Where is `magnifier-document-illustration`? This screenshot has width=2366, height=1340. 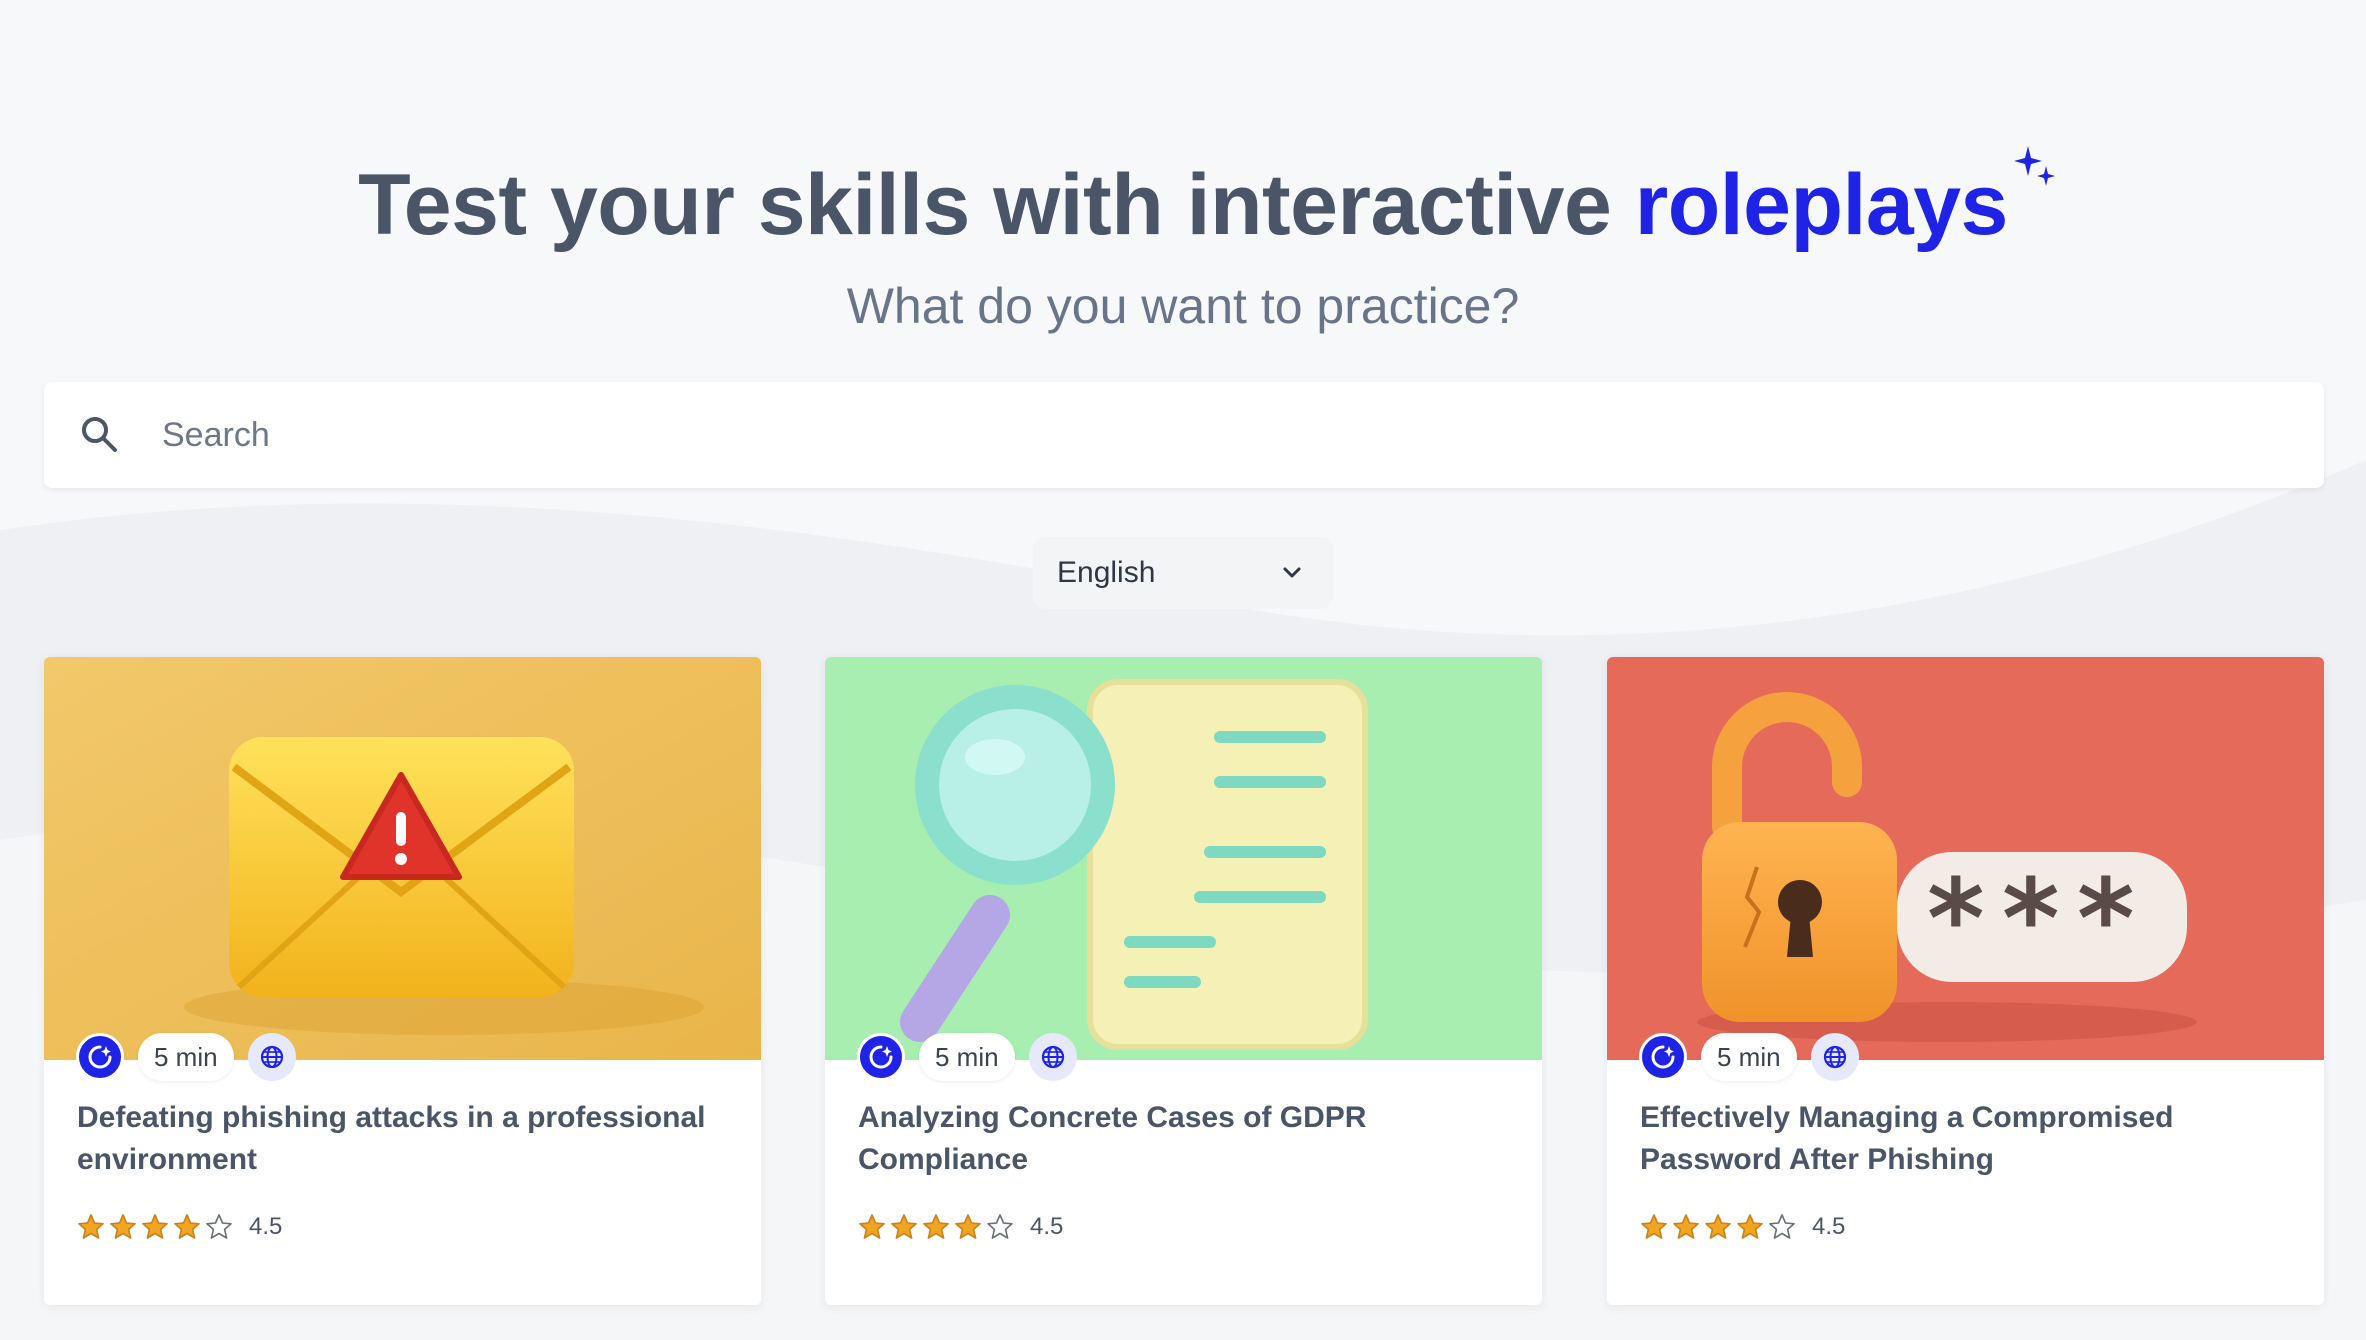 magnifier-document-illustration is located at coordinates (1183, 858).